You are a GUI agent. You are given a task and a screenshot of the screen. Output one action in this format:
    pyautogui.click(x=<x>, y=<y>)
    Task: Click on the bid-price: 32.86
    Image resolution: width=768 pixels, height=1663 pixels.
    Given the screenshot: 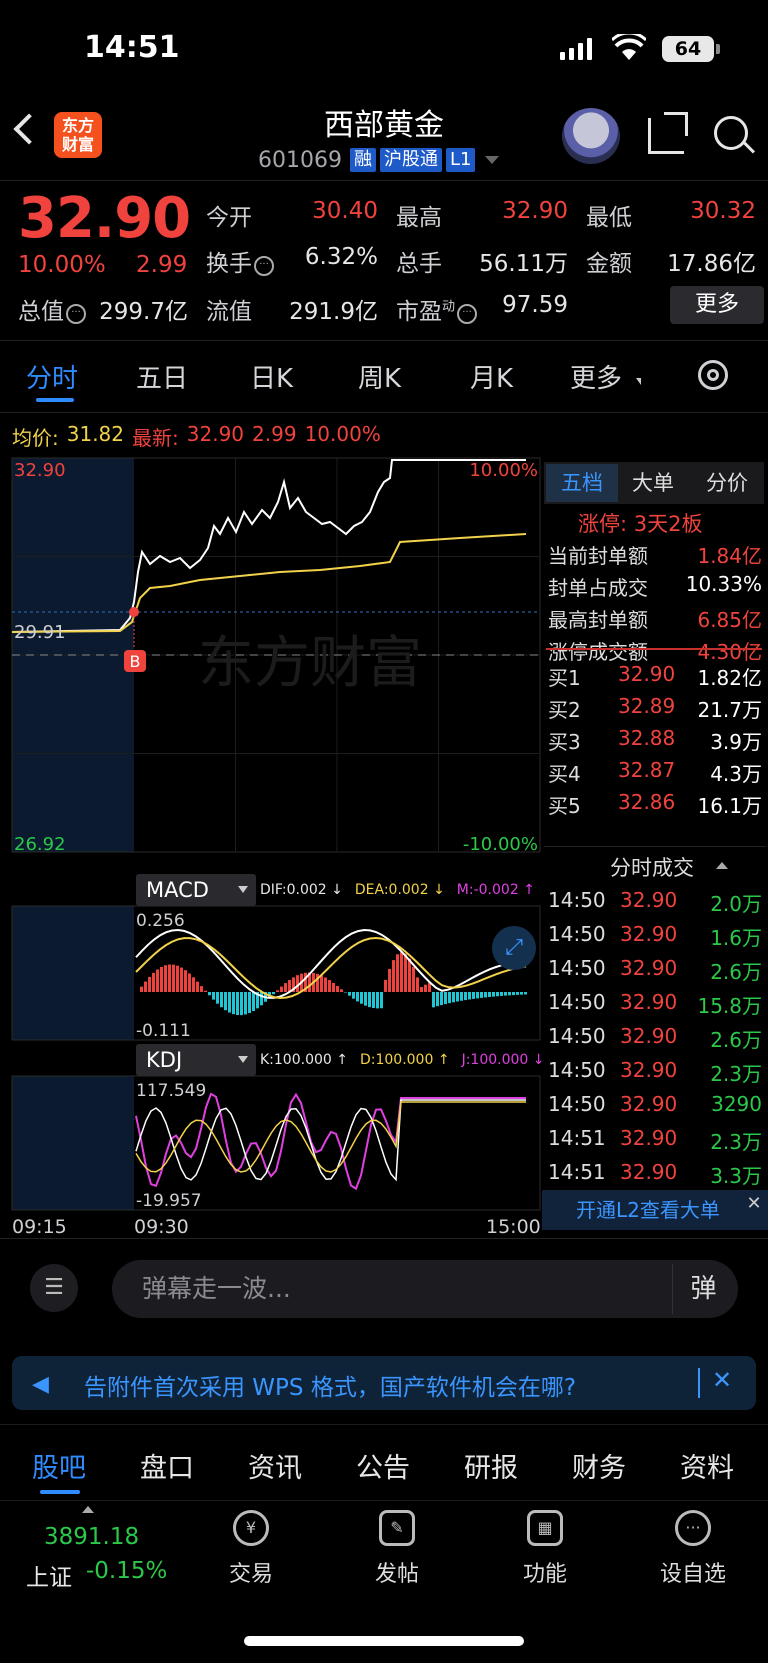 What is the action you would take?
    pyautogui.click(x=647, y=802)
    